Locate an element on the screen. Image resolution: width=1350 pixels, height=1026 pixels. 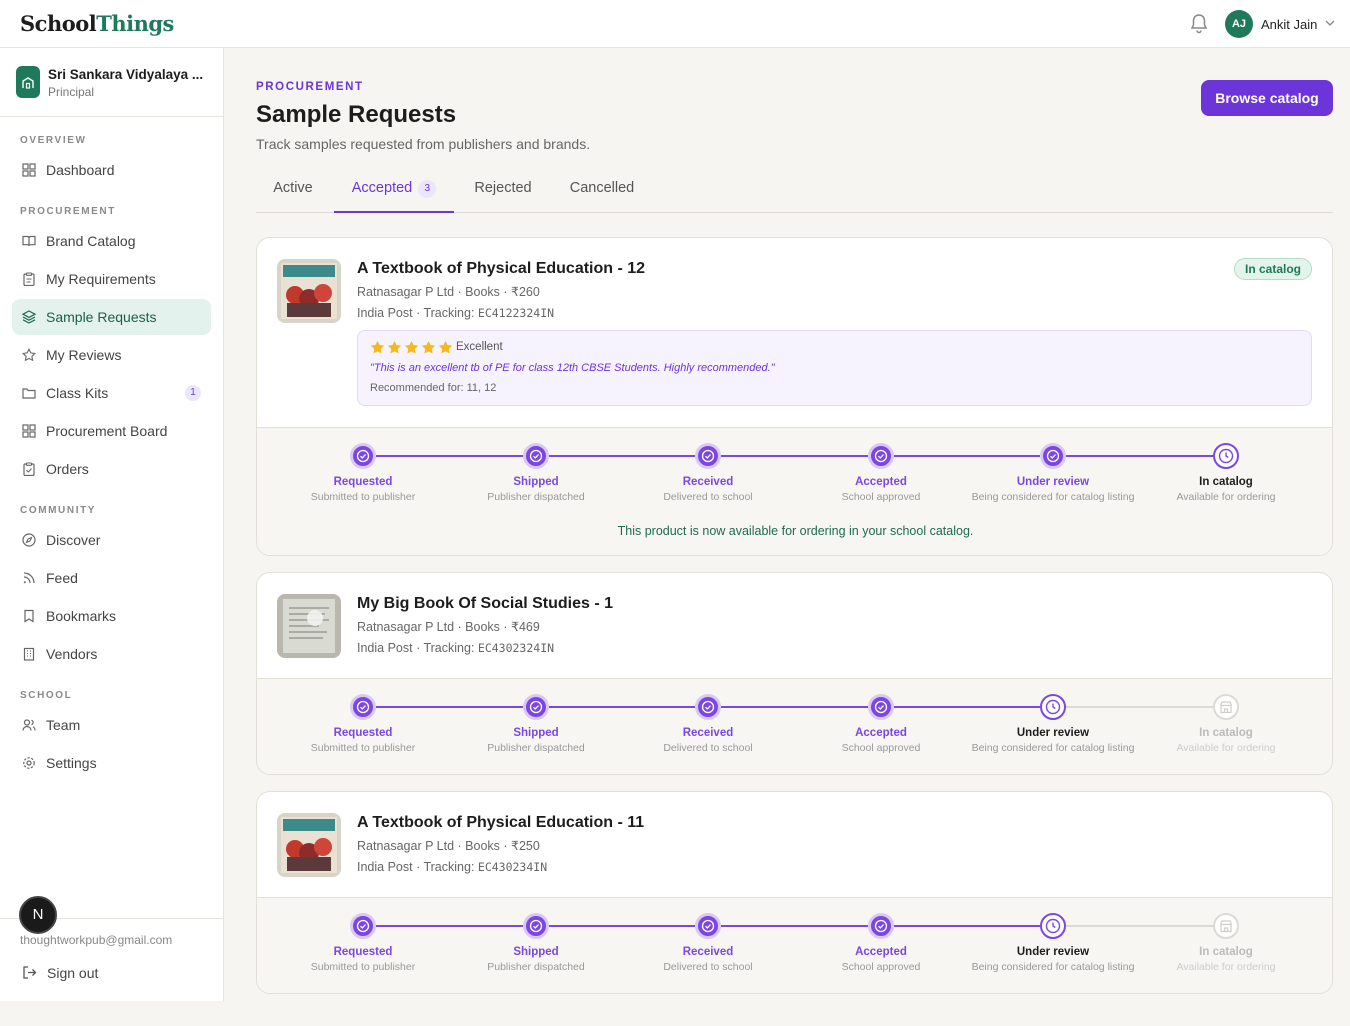
product-title: My Big Book Of Social Studies - 1 is located at coordinates (485, 604).